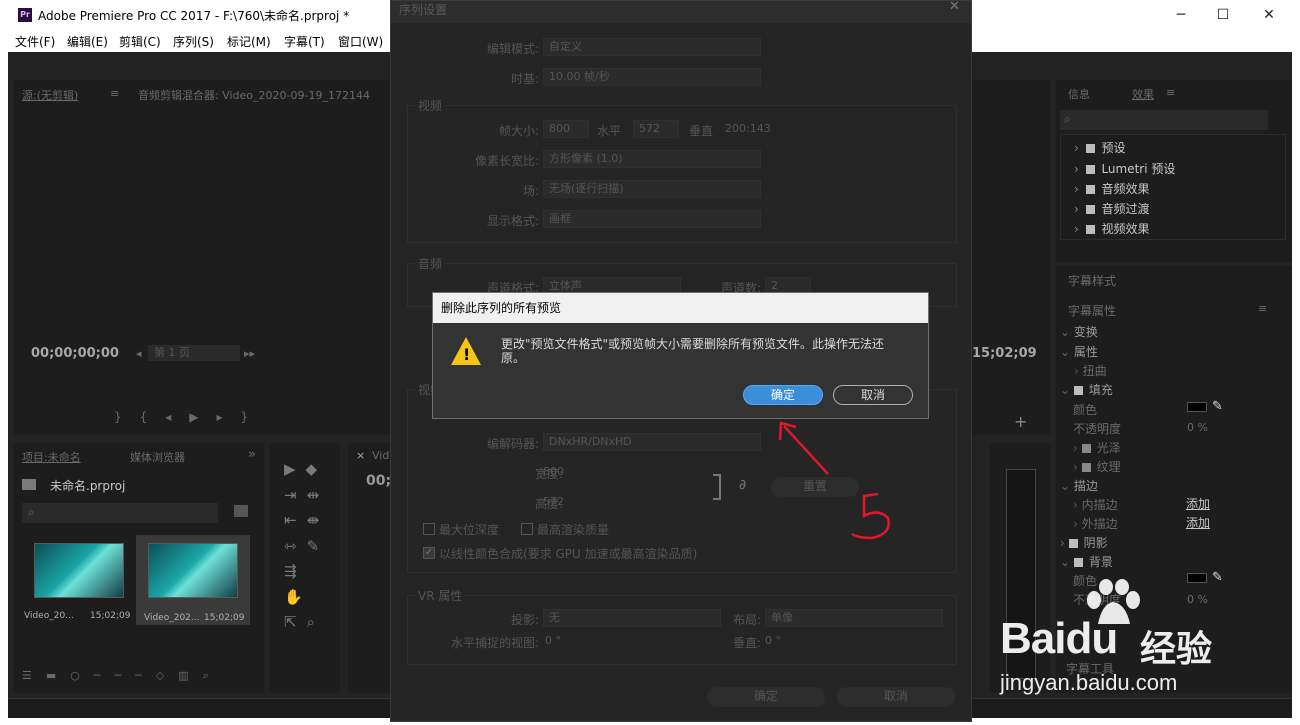 The height and width of the screenshot is (725, 1300). I want to click on pixel-aspect-select: 方形像素 (1.0), so click(652, 159).